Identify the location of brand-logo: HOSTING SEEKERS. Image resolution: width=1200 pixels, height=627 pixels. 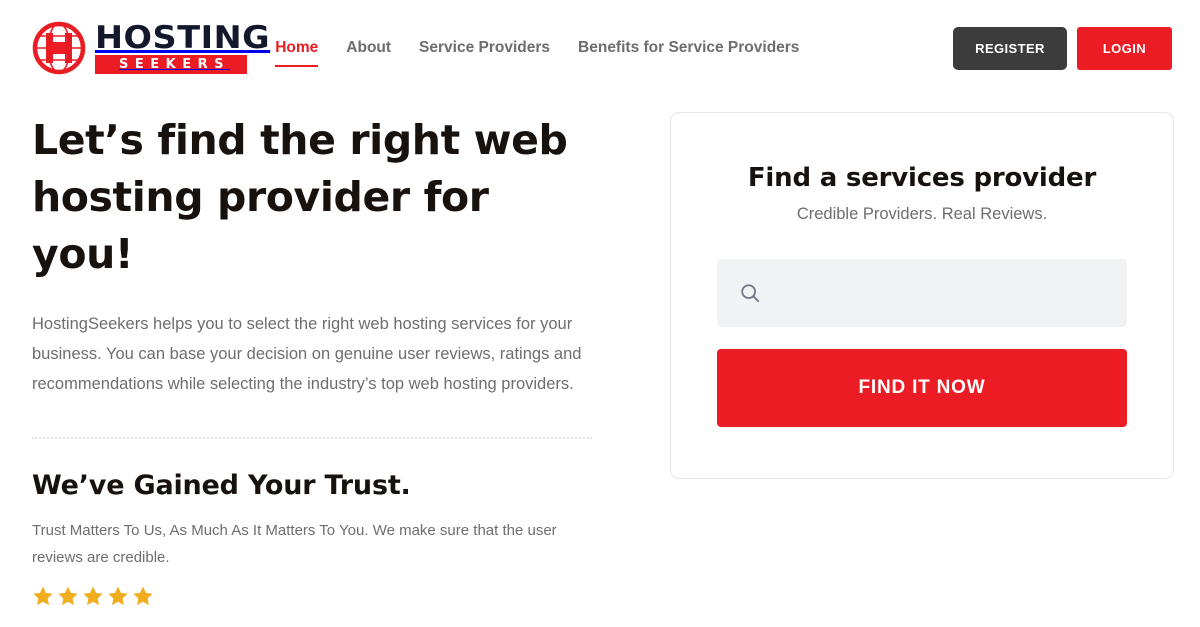
(151, 48).